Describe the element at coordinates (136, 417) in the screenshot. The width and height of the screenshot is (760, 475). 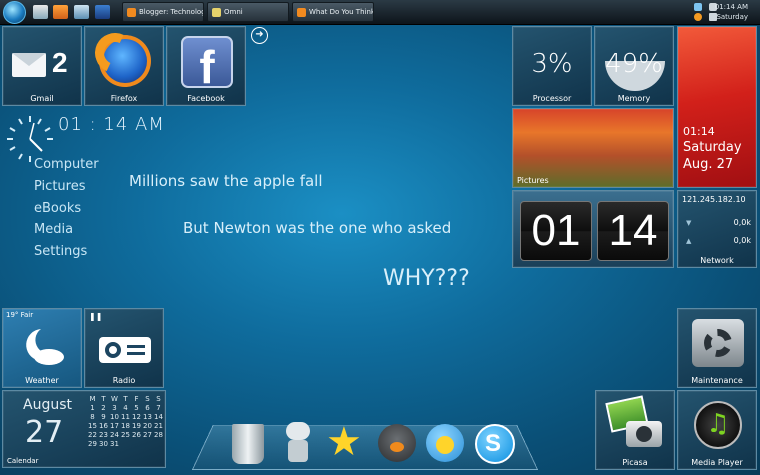
I see `calendar-date: 12` at that location.